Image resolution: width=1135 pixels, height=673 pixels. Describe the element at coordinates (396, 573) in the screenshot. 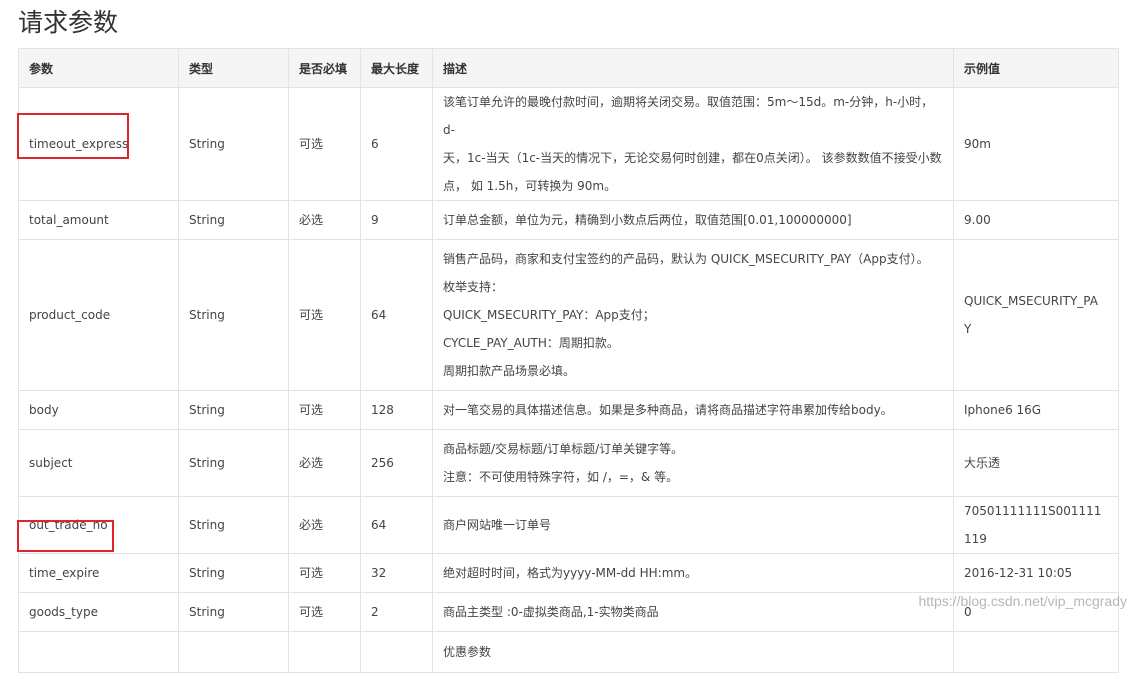

I see `cell-maxlen: 32` at that location.